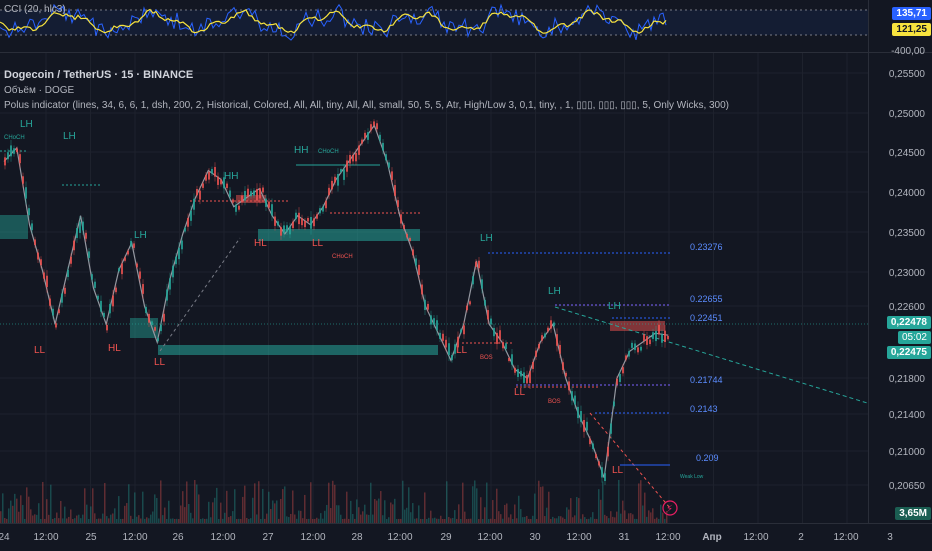  I want to click on cci-pane: CCI (20, hlc3), so click(434, 26).